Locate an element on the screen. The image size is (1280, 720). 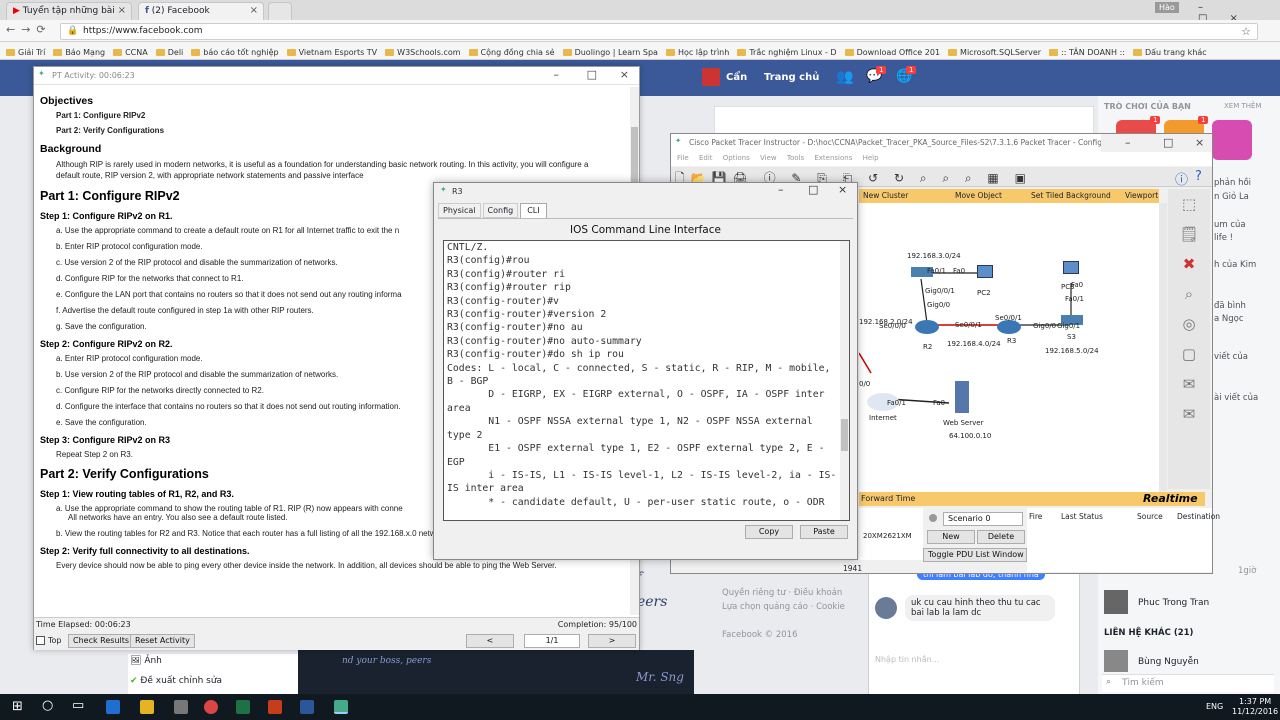
packet-tracer-taskbar-icon is located at coordinates (341, 707).